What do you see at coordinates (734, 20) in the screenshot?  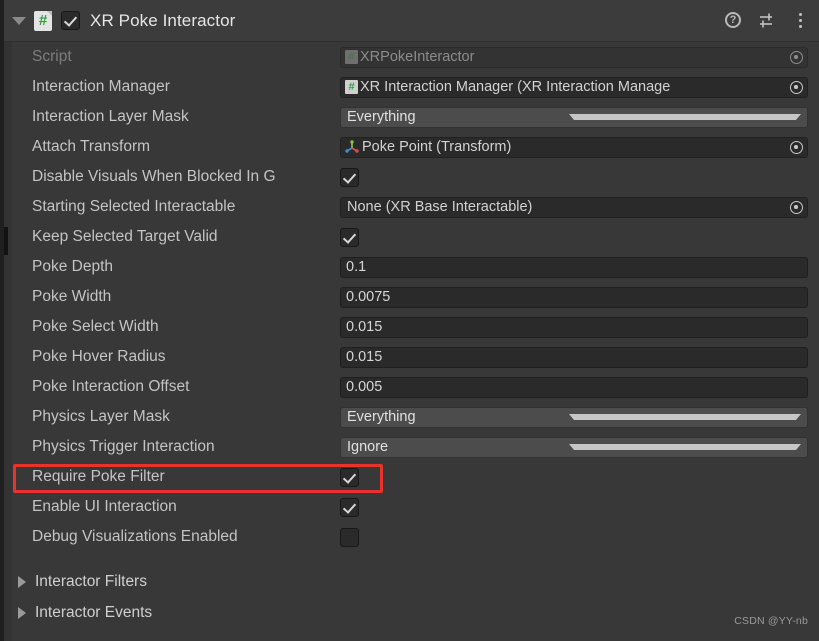 I see `help-icon: ?` at bounding box center [734, 20].